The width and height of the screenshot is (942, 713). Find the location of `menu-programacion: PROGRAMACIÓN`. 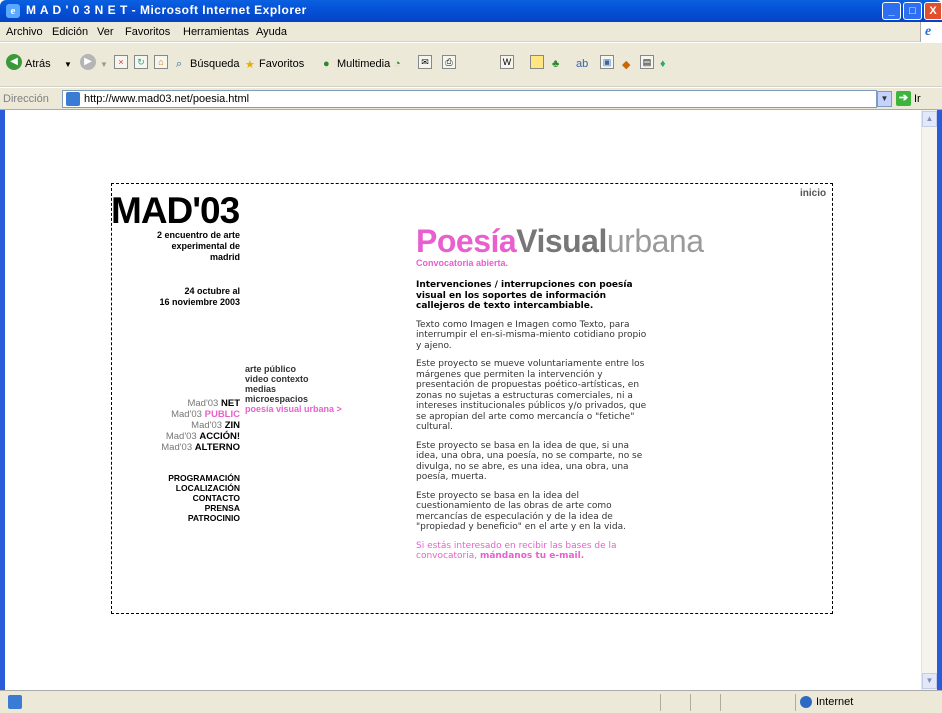

menu-programacion: PROGRAMACIÓN is located at coordinates (204, 478).